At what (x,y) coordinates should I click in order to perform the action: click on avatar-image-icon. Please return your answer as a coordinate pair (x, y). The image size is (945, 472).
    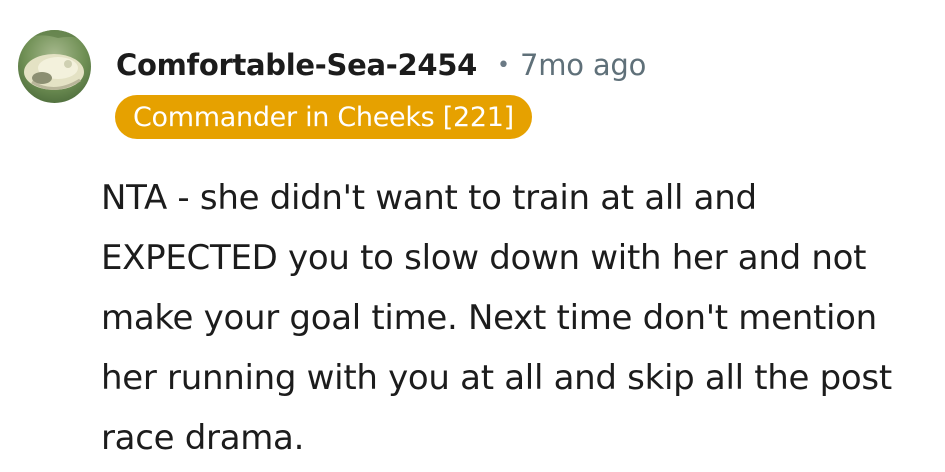
    Looking at the image, I should click on (54, 66).